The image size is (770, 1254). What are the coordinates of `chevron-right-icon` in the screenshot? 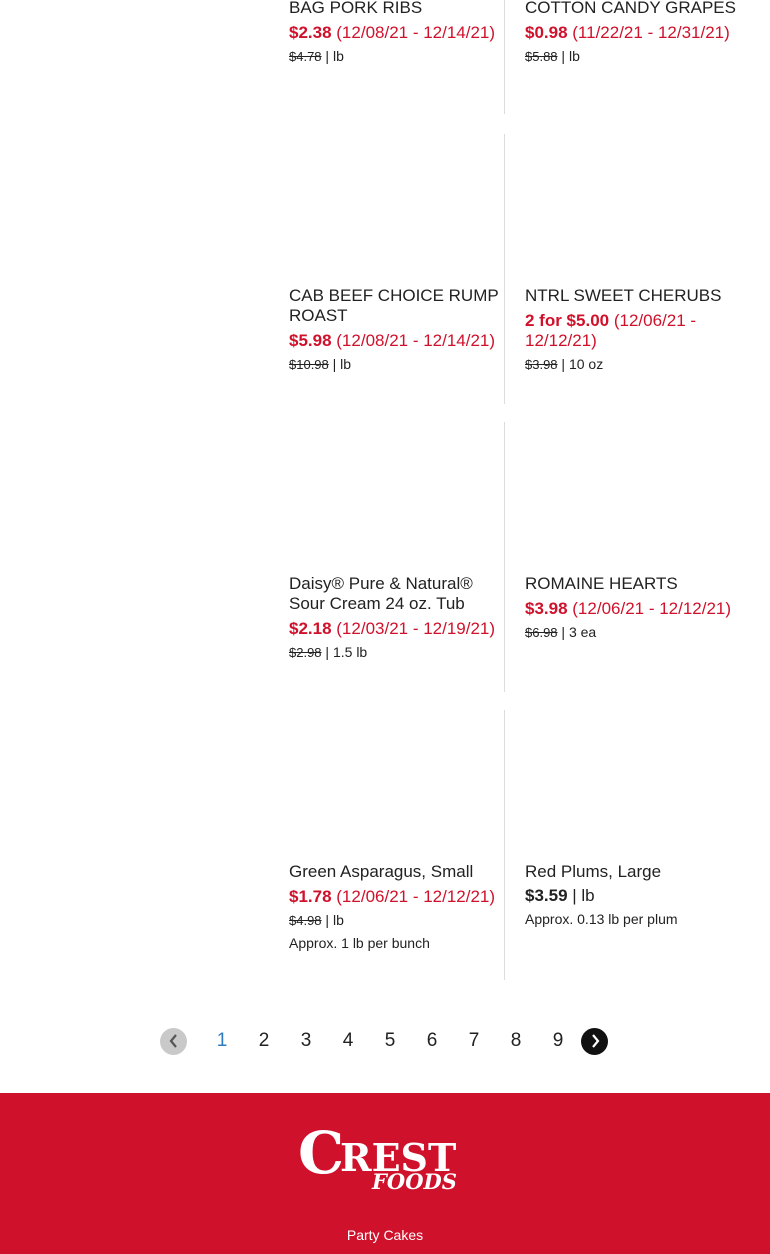 It's located at (595, 1041).